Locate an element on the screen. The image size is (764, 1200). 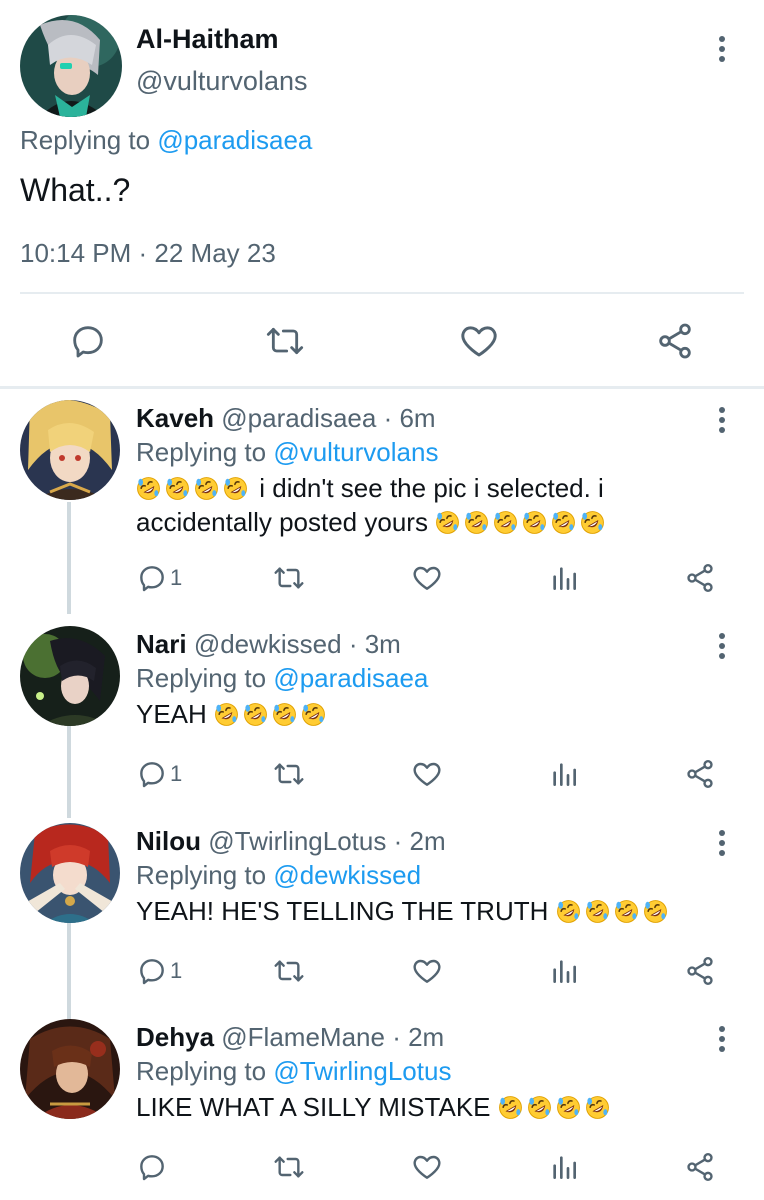
tweet-text: What..? is located at coordinates (75, 190).